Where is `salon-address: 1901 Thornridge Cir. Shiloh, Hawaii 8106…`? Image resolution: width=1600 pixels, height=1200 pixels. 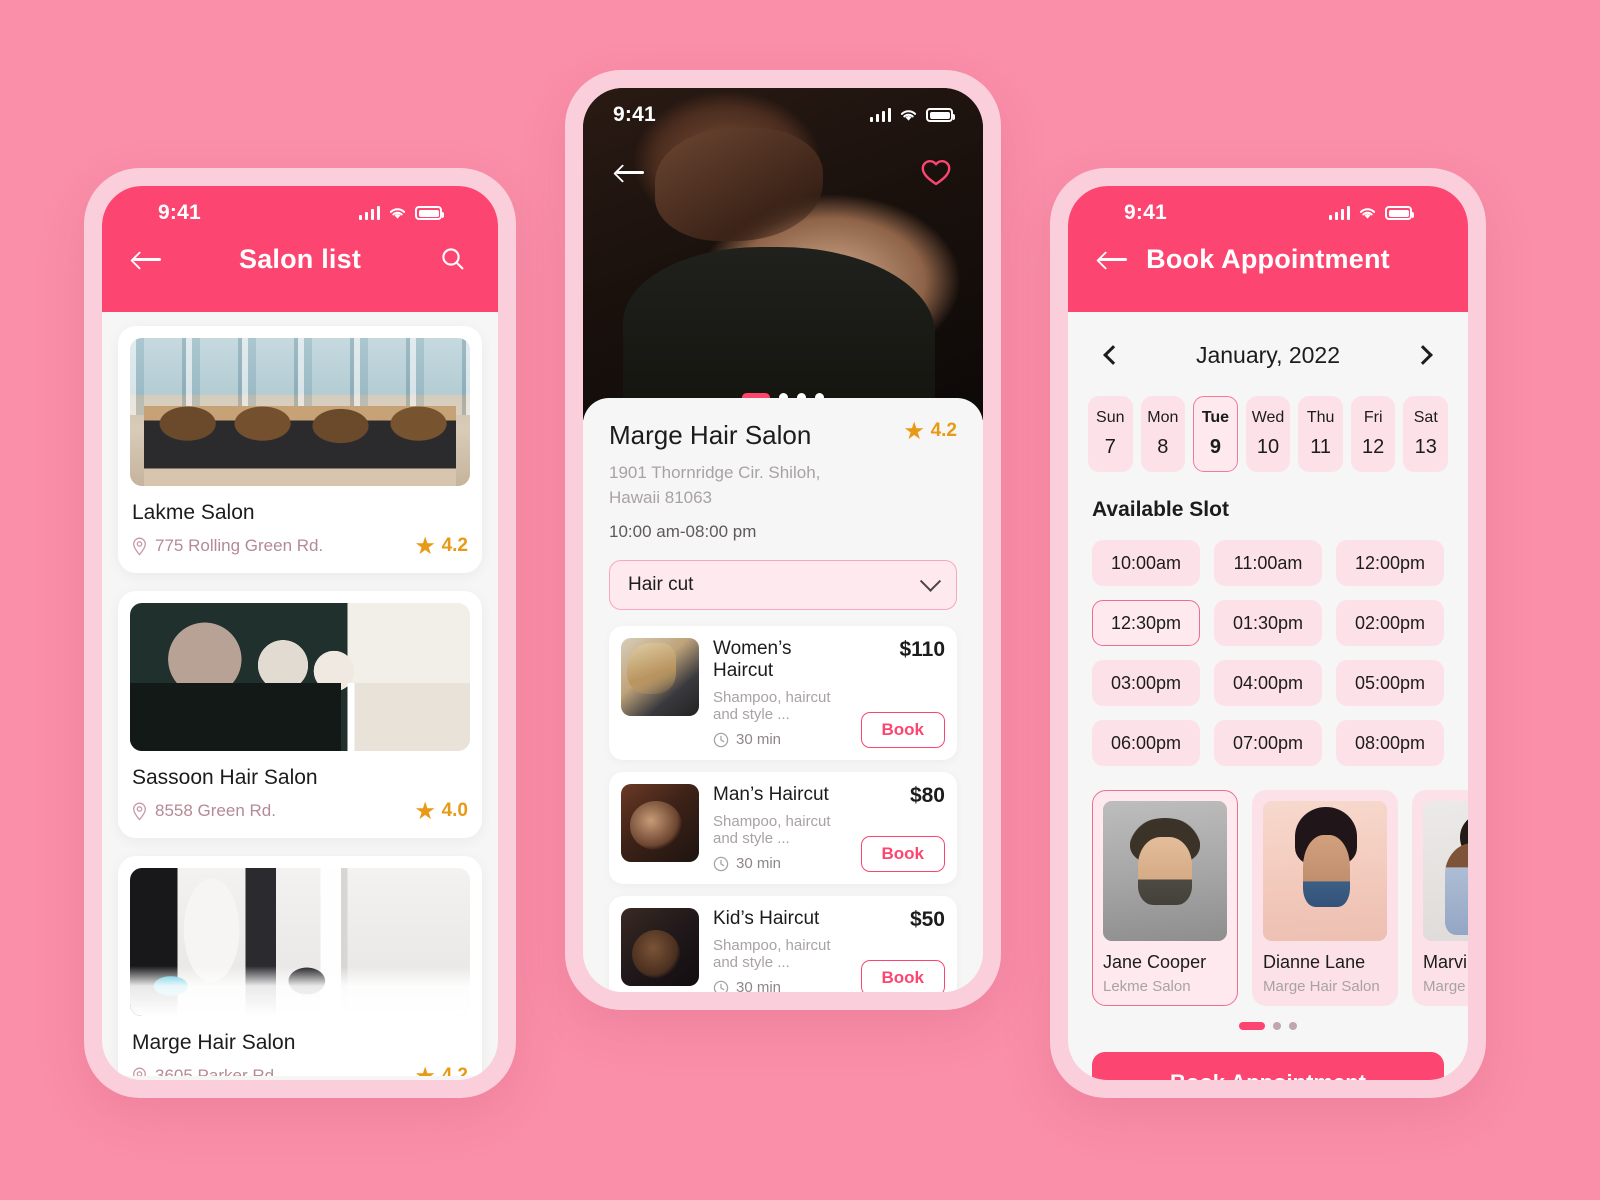
salon-address: 1901 Thornridge Cir. Shiloh, Hawaii 8106… is located at coordinates (783, 485).